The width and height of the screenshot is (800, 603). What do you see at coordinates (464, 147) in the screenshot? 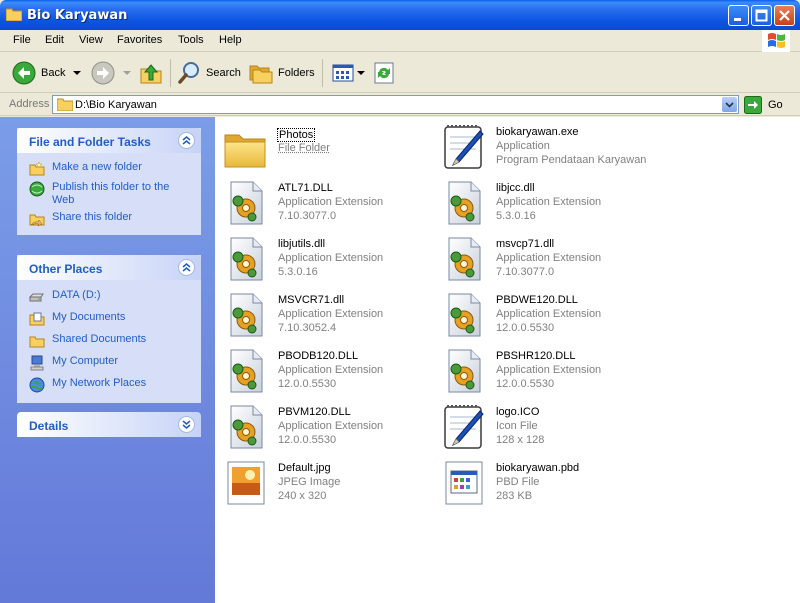
I see `exe-pen-icon` at bounding box center [464, 147].